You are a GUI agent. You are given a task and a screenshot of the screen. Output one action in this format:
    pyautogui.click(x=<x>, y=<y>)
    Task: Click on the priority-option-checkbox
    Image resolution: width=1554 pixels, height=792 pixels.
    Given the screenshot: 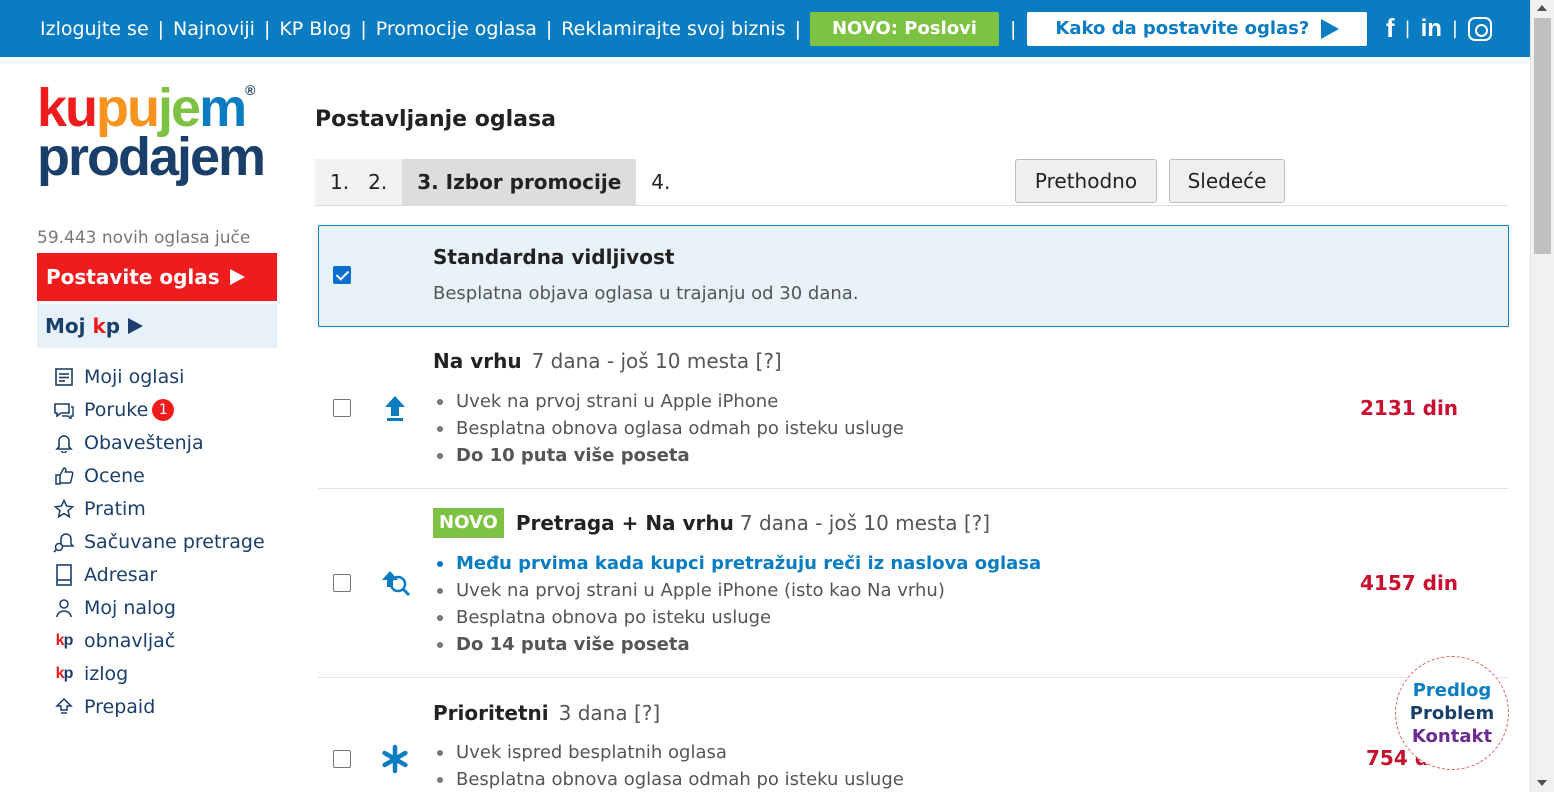 What is the action you would take?
    pyautogui.click(x=342, y=759)
    